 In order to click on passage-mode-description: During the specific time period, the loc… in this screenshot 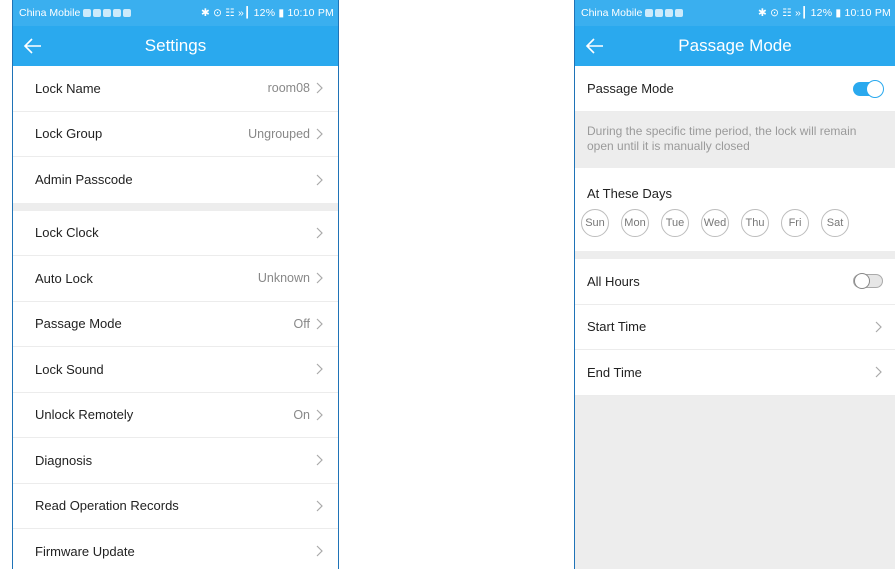, I will do `click(735, 140)`.